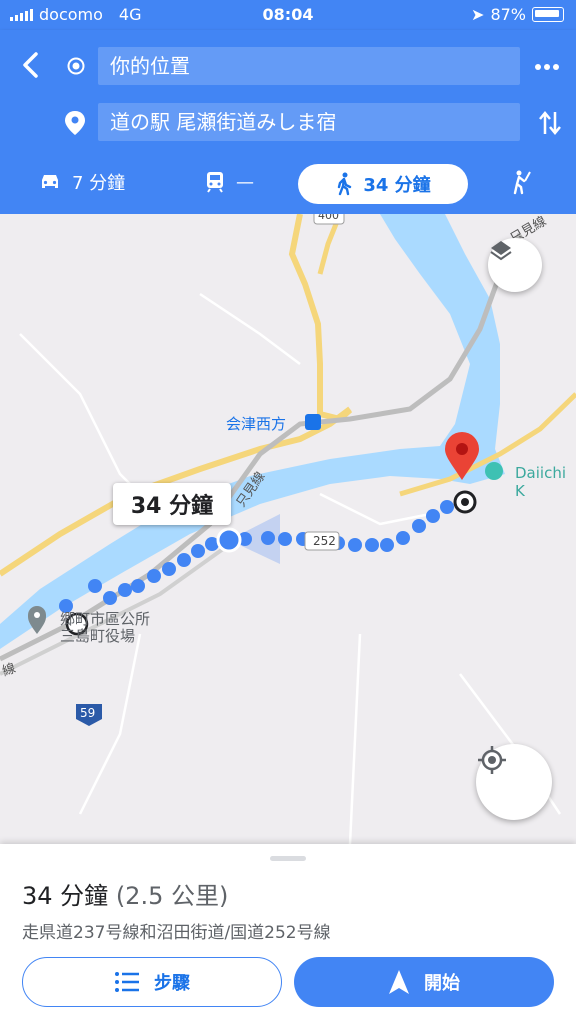 The width and height of the screenshot is (576, 1024). Describe the element at coordinates (397, 185) in the screenshot. I see `mode-walk-label: 34 分鐘` at that location.